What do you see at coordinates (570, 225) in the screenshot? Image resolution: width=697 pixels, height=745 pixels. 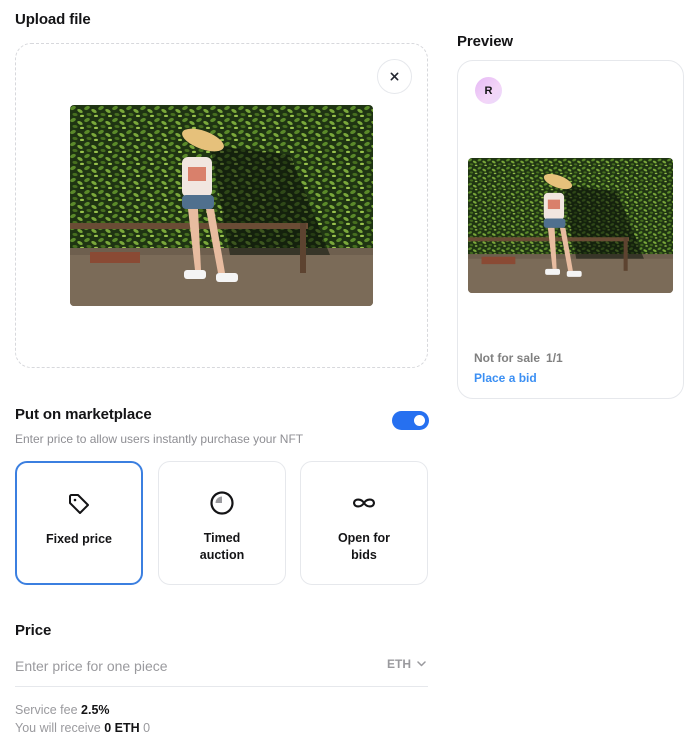 I see `preview-image` at bounding box center [570, 225].